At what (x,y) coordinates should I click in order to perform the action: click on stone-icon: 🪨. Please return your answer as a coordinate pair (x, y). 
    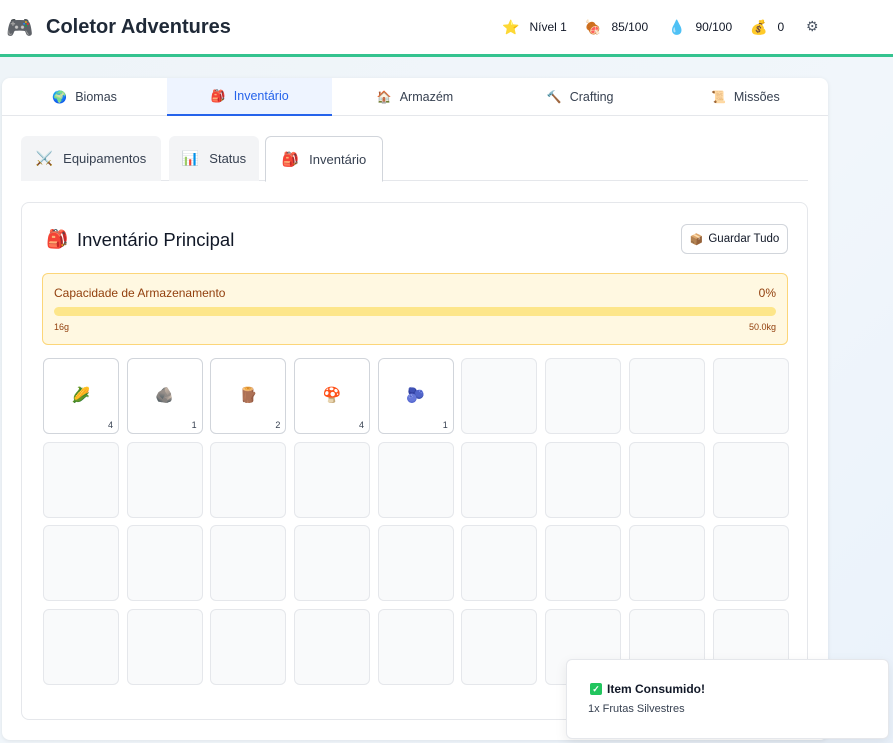
    Looking at the image, I should click on (165, 395).